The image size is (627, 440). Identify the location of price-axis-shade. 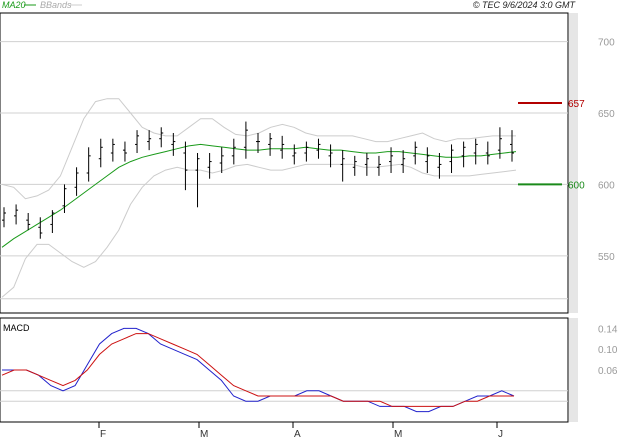
(573, 163).